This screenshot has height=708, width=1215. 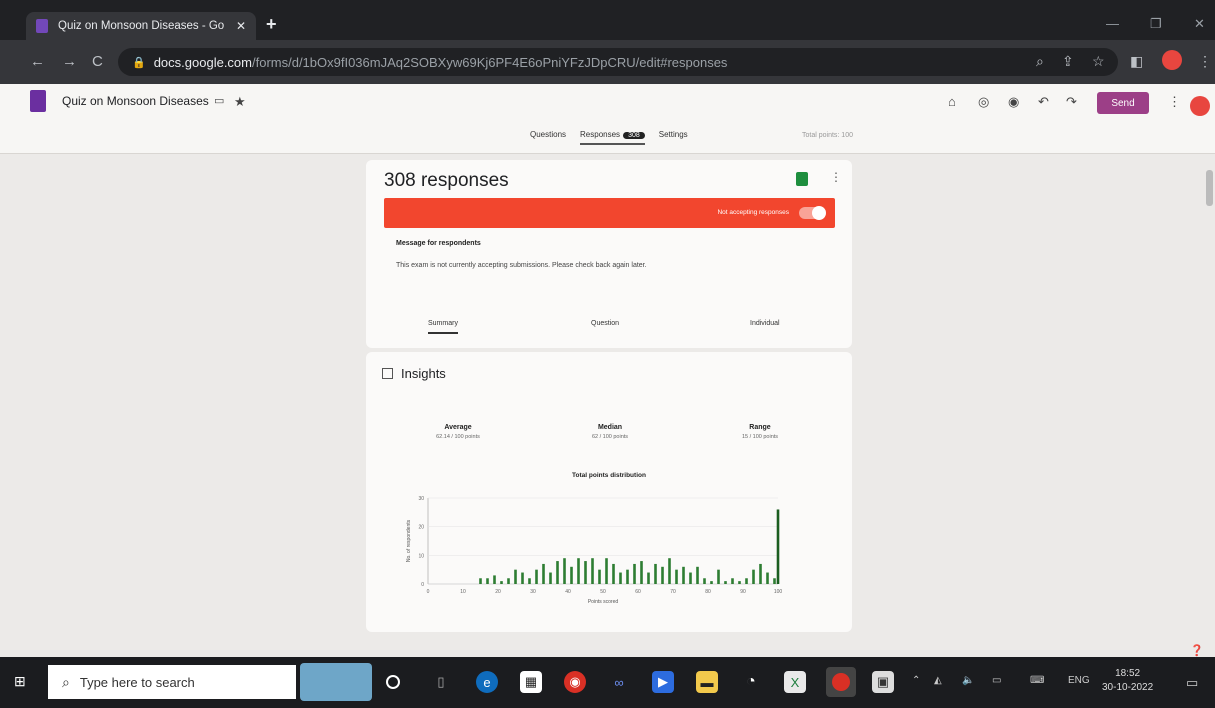 What do you see at coordinates (841, 682) in the screenshot?
I see `chrome-active-icon` at bounding box center [841, 682].